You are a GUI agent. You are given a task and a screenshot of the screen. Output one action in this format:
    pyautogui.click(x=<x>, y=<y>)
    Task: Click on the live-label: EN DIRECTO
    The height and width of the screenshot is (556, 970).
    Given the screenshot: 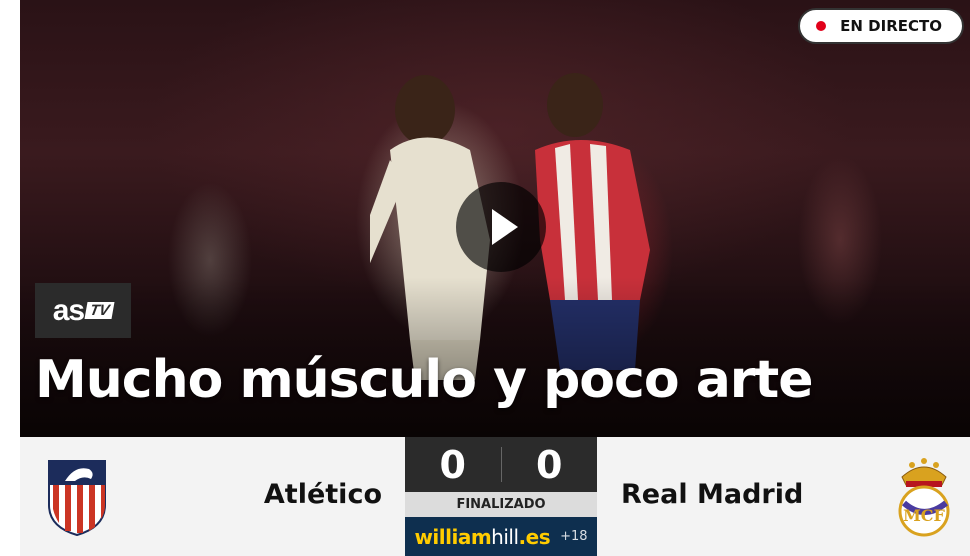 What is the action you would take?
    pyautogui.click(x=891, y=26)
    